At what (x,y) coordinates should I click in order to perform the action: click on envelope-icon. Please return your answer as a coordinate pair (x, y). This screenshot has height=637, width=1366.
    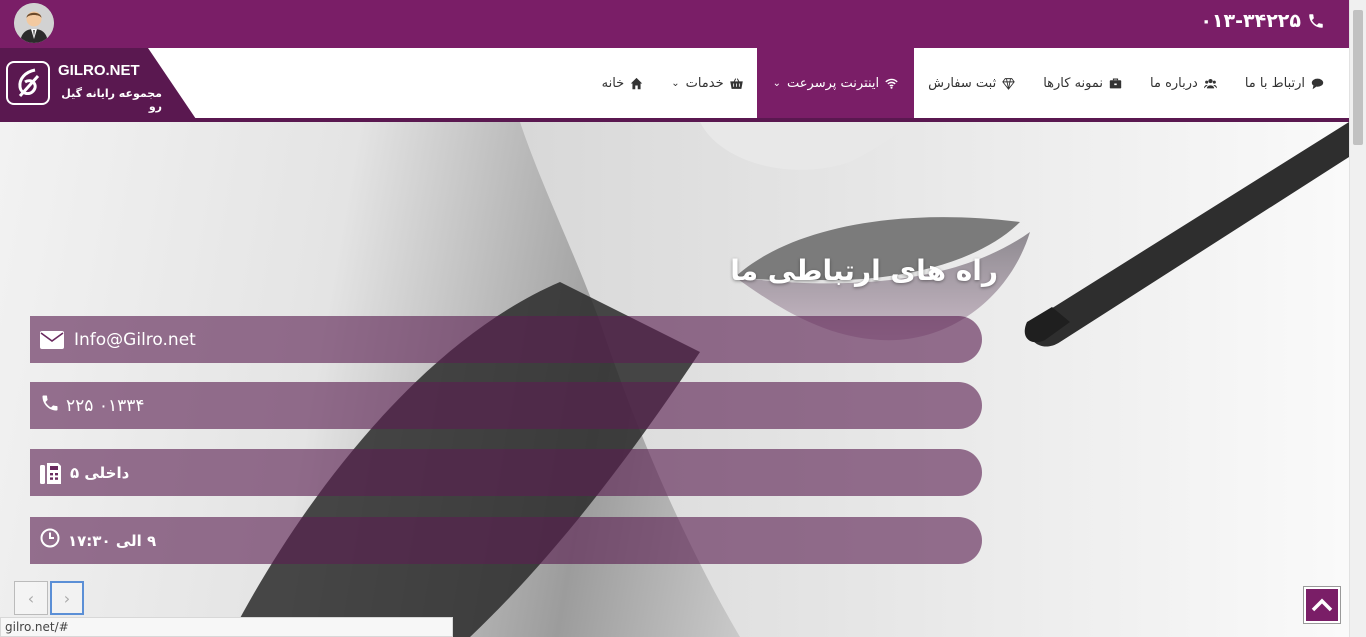
    Looking at the image, I should click on (52, 339).